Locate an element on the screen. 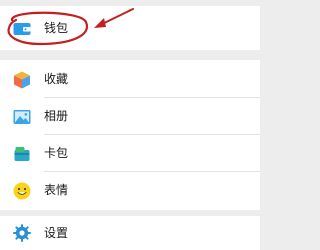 The width and height of the screenshot is (320, 250). menu-item-settings: 设置 is located at coordinates (130, 233).